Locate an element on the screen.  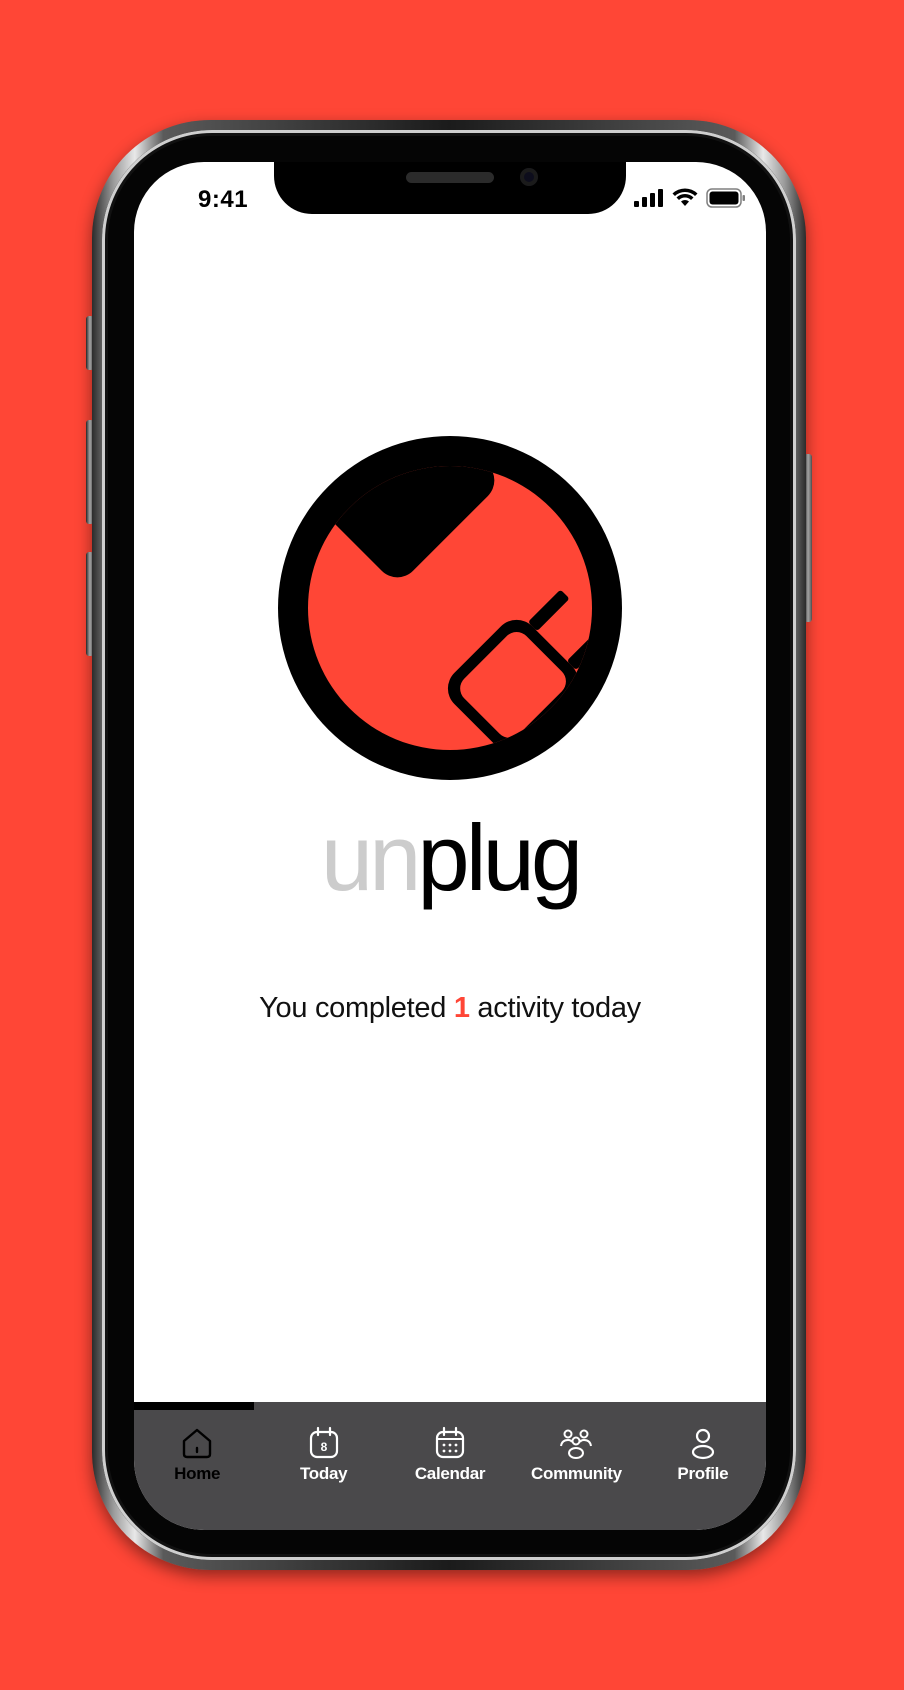
tab-calendar: Calendar is located at coordinates (450, 1447).